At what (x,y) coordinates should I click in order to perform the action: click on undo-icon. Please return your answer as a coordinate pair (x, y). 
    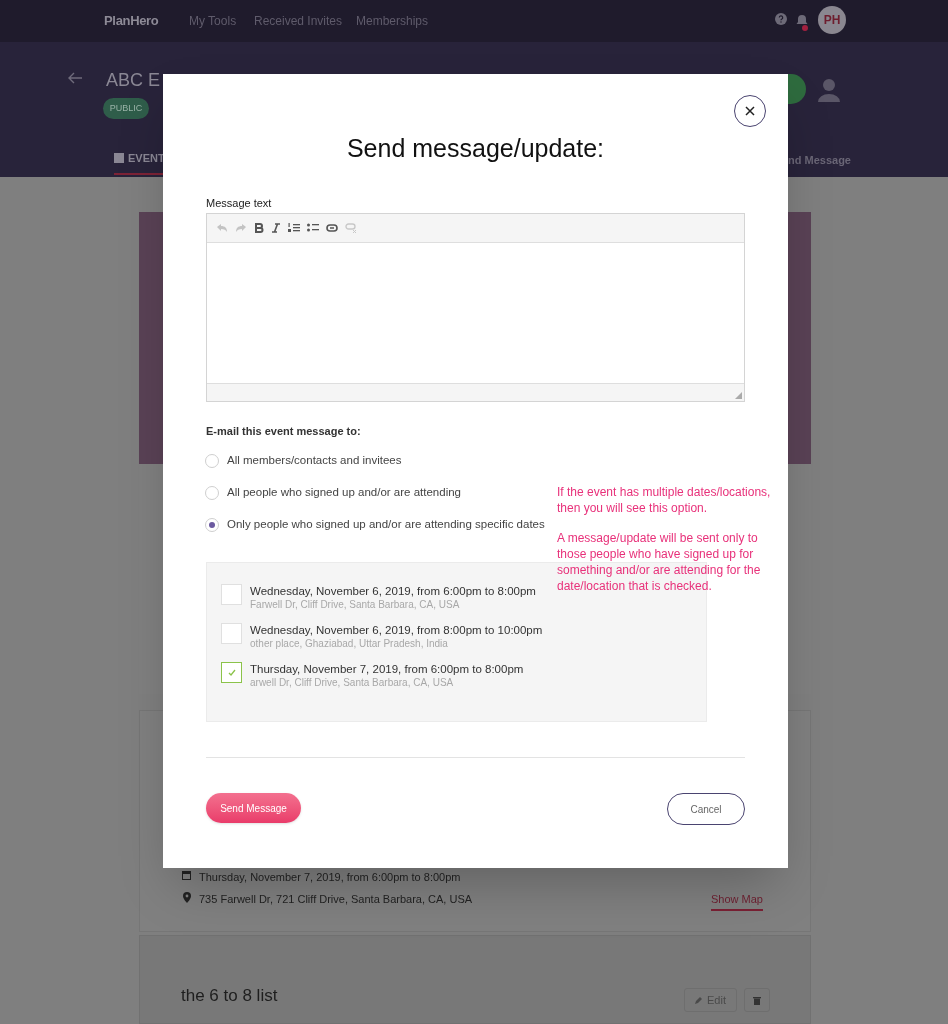
    Looking at the image, I should click on (222, 228).